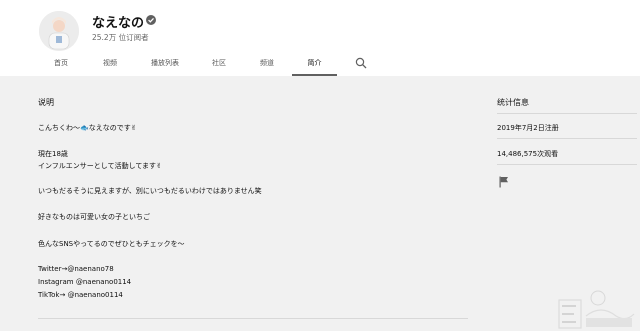  What do you see at coordinates (513, 102) in the screenshot?
I see `stats-title: 统计信息` at bounding box center [513, 102].